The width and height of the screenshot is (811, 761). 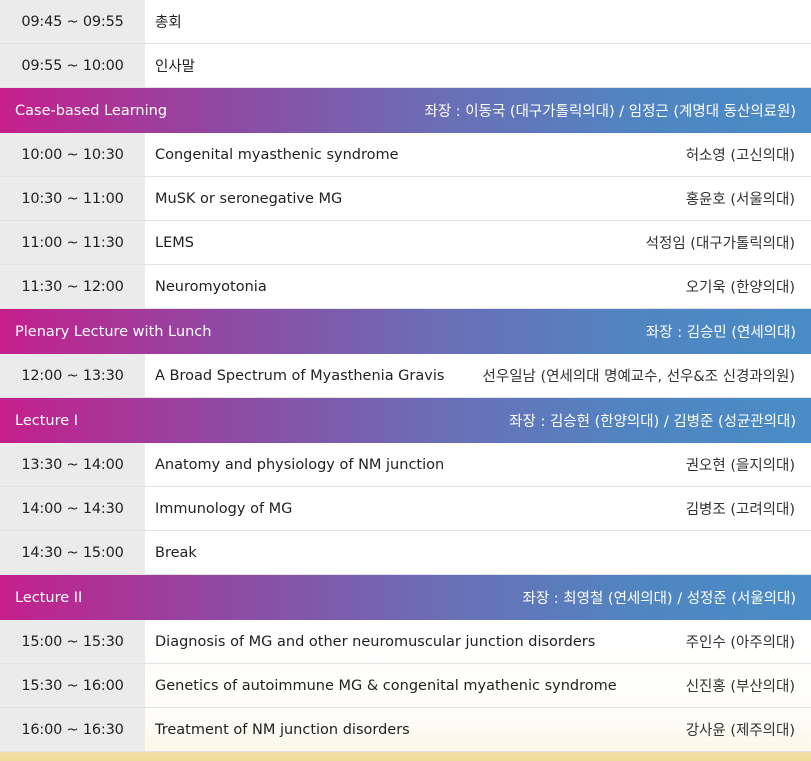 I want to click on talk-title: Neuromyotonia, so click(x=211, y=286).